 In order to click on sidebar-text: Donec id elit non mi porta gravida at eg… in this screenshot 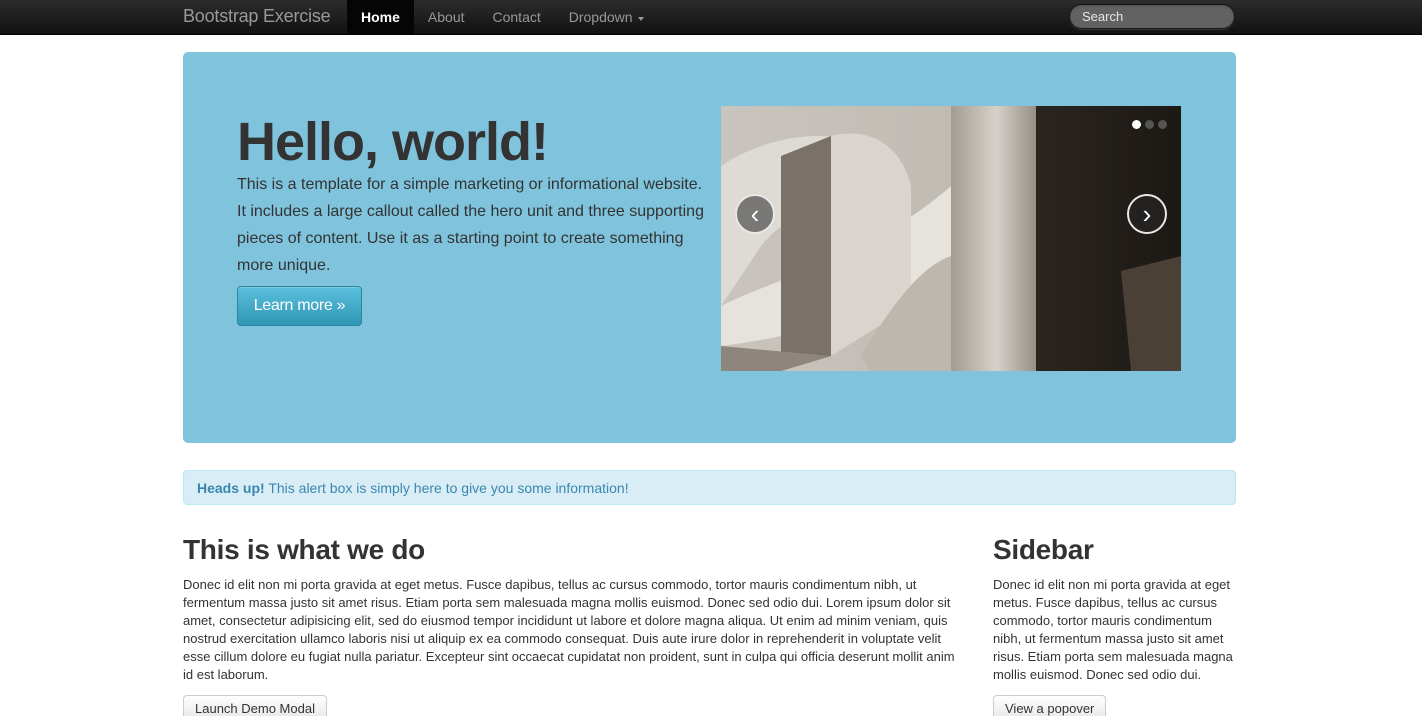, I will do `click(1113, 629)`.